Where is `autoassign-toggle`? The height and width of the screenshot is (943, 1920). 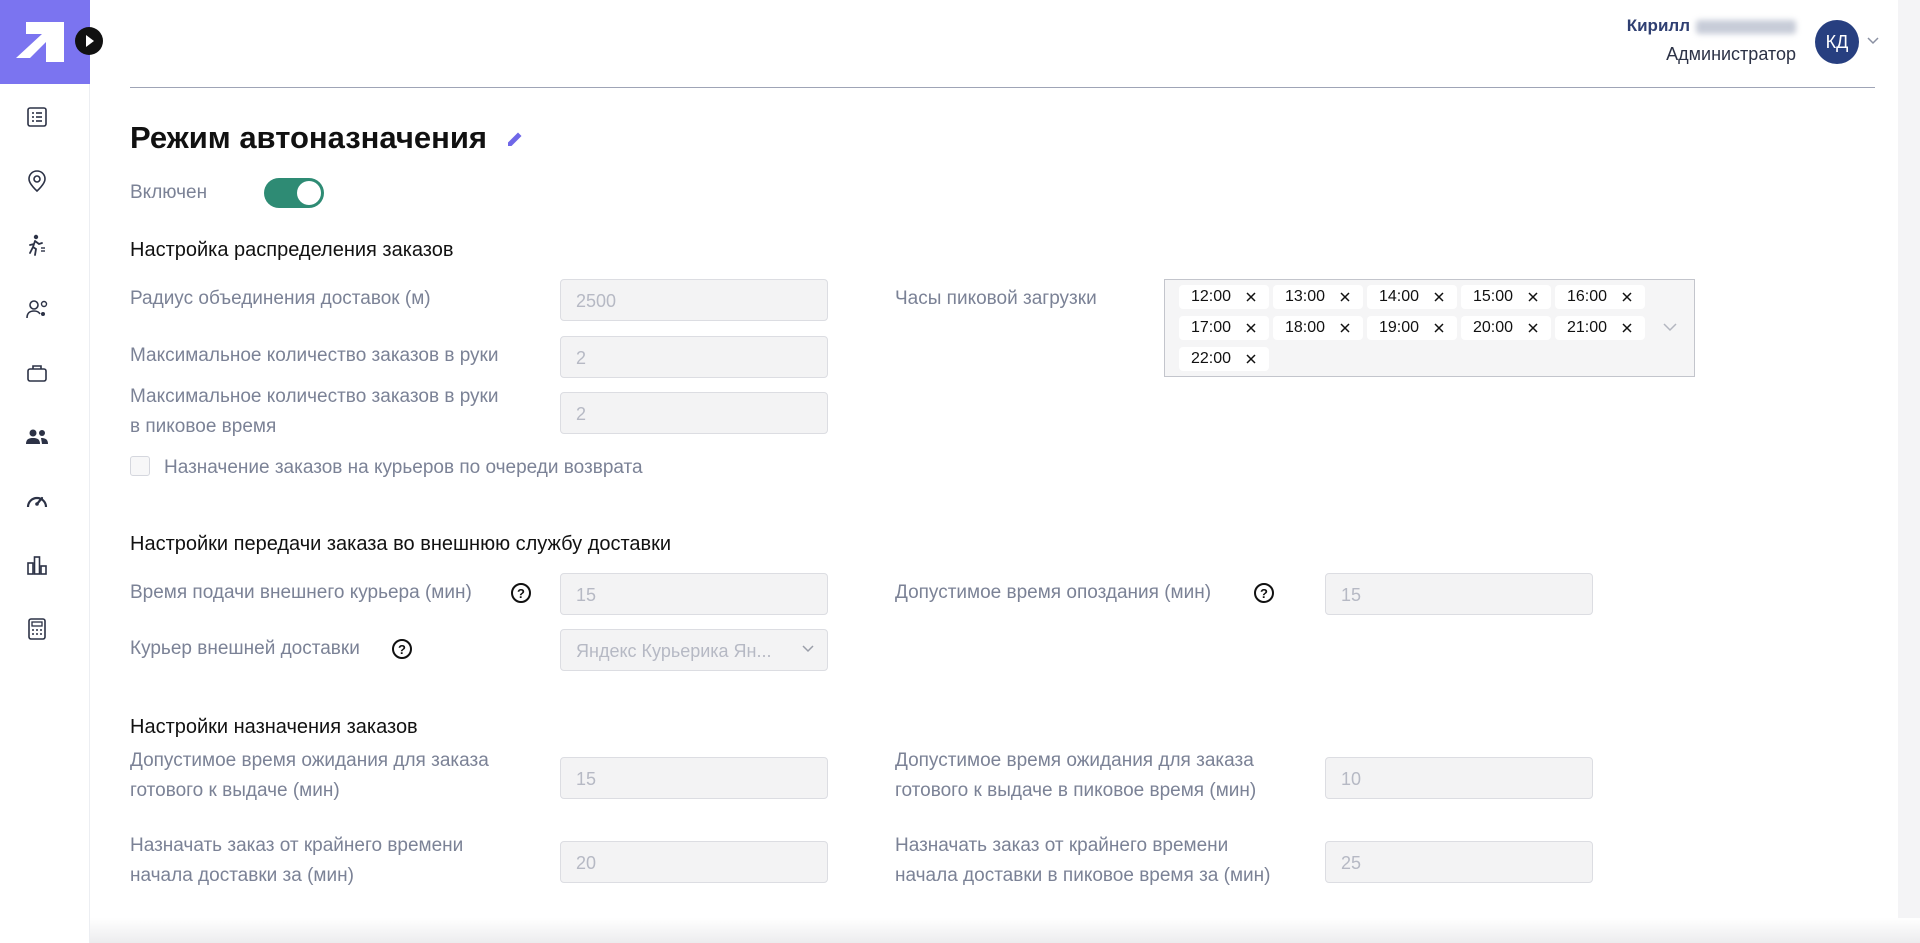
autoassign-toggle is located at coordinates (294, 193).